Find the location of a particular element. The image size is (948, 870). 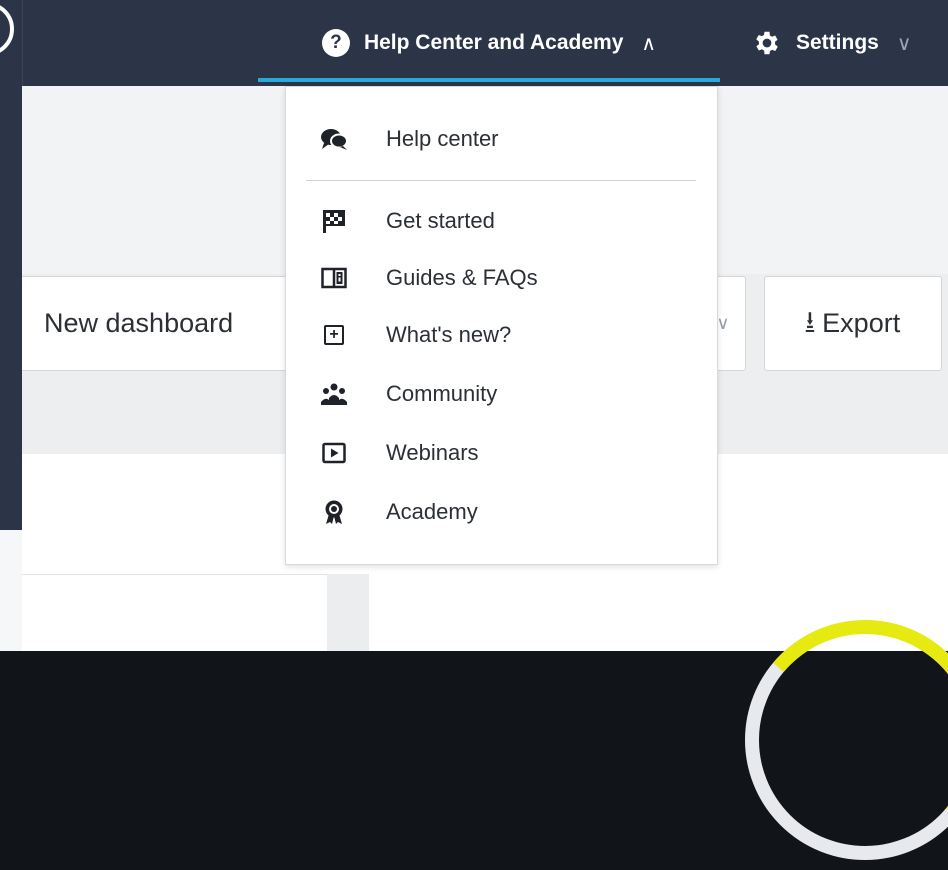

plus-box-icon: + is located at coordinates (334, 335).